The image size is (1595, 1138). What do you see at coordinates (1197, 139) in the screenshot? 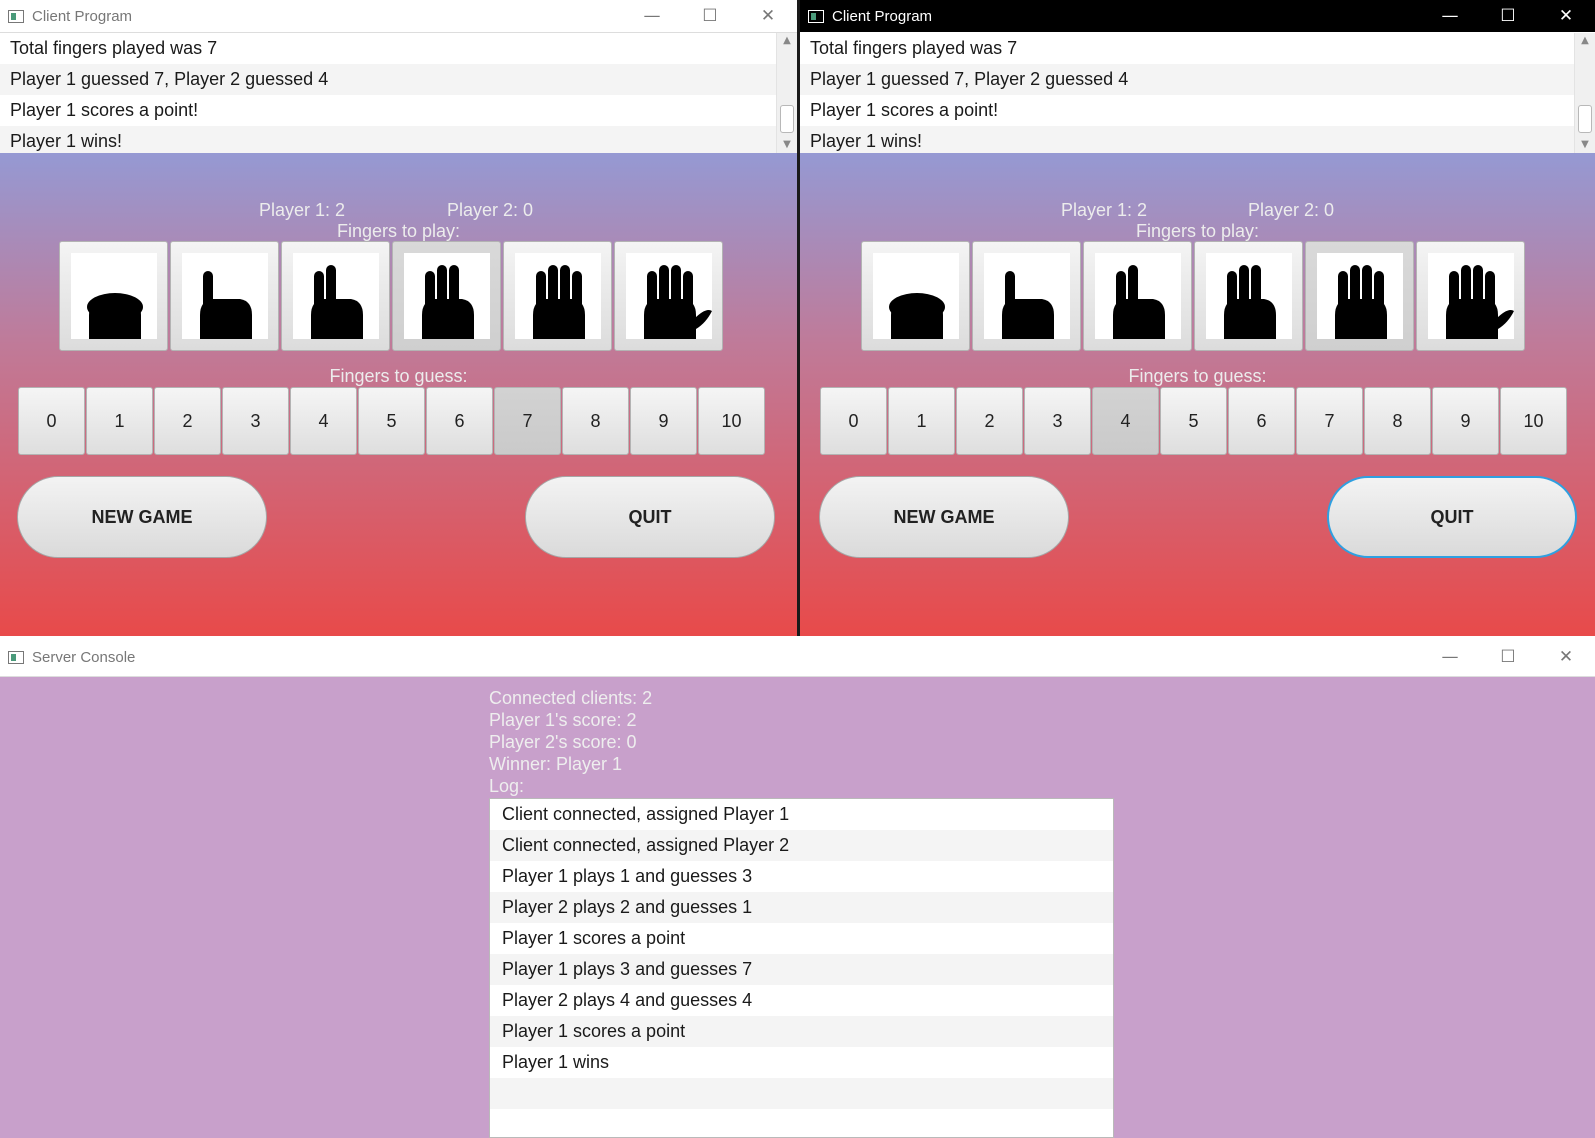
I see `log-row: Player 1 wins!` at bounding box center [1197, 139].